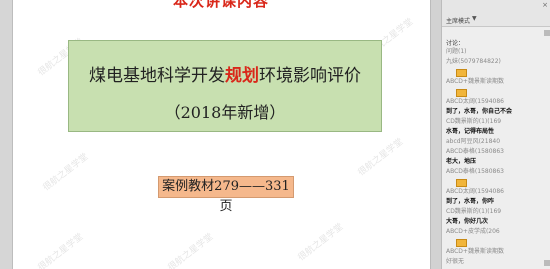 This screenshot has width=550, height=269. I want to click on chat-sender-name: 九妹(5079784822), so click(473, 61).